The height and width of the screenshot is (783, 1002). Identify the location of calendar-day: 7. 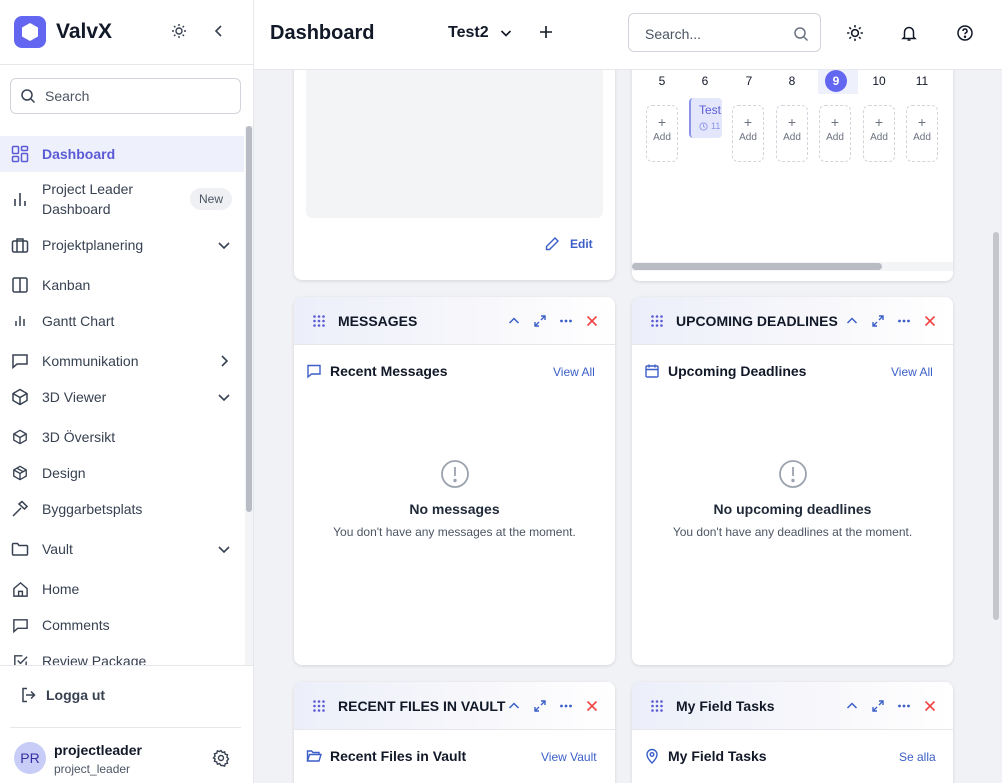
(749, 81).